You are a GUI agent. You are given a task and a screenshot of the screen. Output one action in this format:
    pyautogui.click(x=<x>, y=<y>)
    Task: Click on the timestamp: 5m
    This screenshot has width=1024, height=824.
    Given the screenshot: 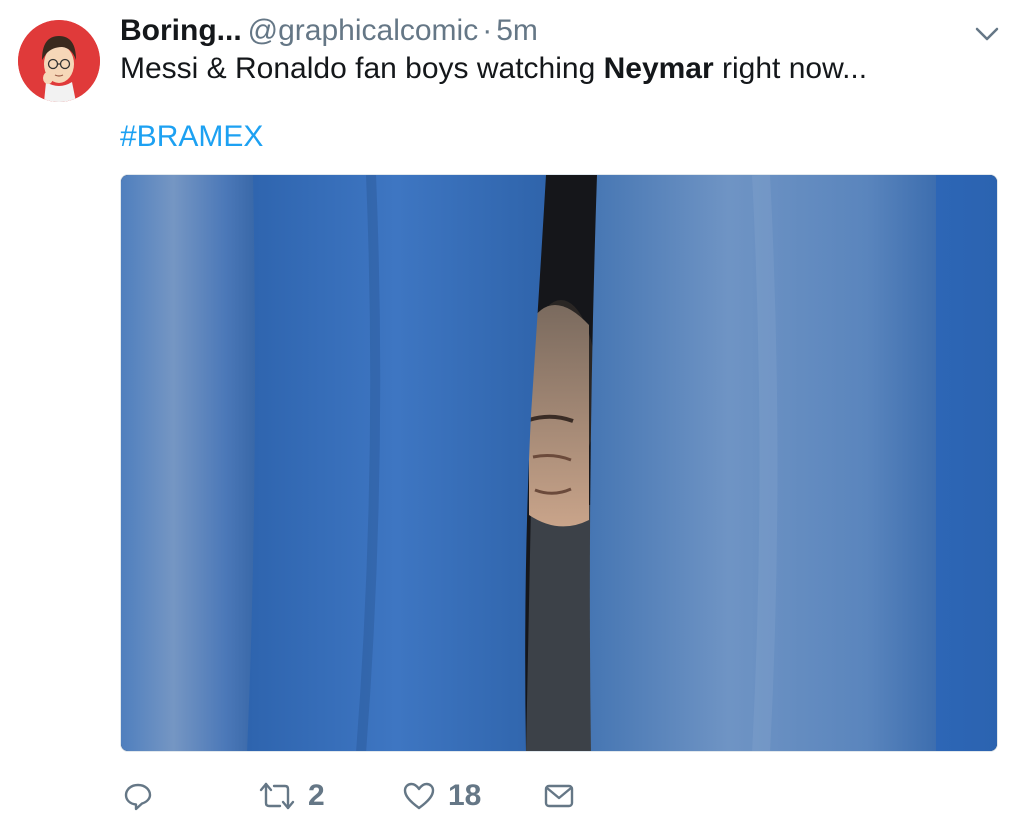 What is the action you would take?
    pyautogui.click(x=517, y=30)
    